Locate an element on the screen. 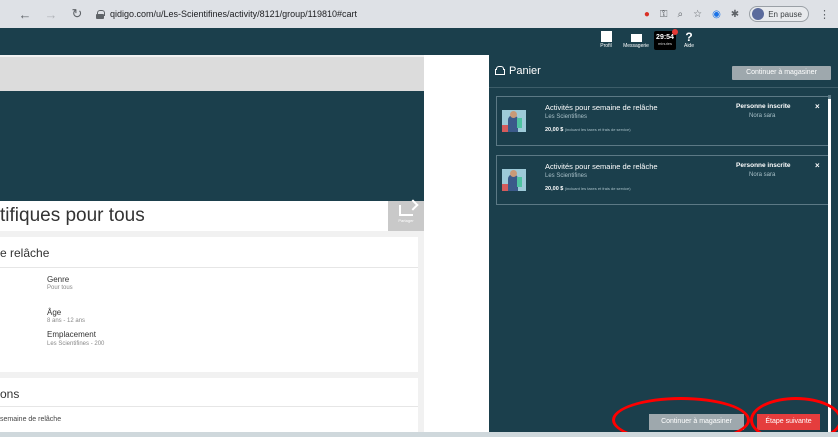 The height and width of the screenshot is (437, 838). messages-label: Messagerie is located at coordinates (636, 46).